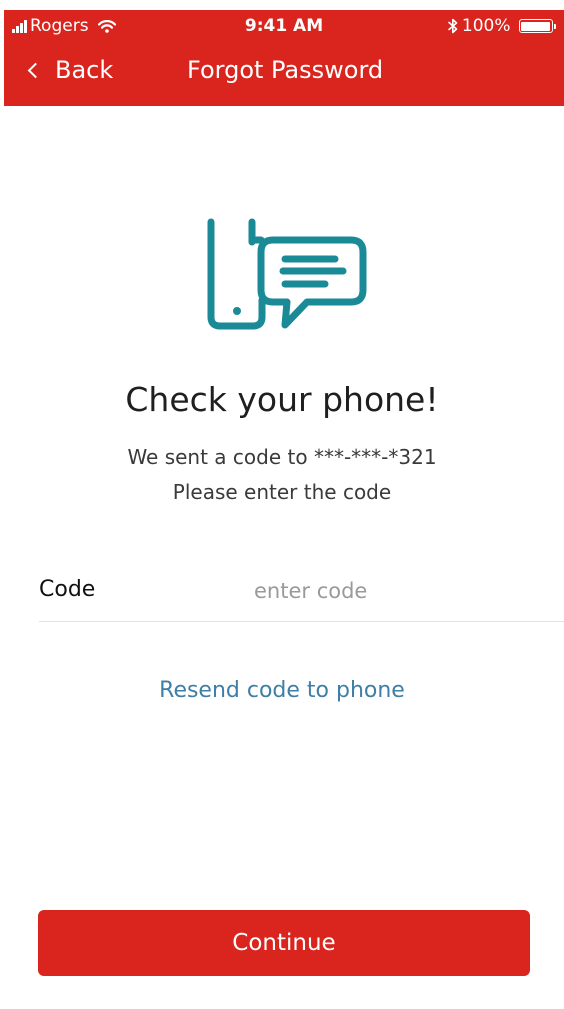 The image size is (564, 1009). Describe the element at coordinates (284, 943) in the screenshot. I see `continue-button: Continue` at that location.